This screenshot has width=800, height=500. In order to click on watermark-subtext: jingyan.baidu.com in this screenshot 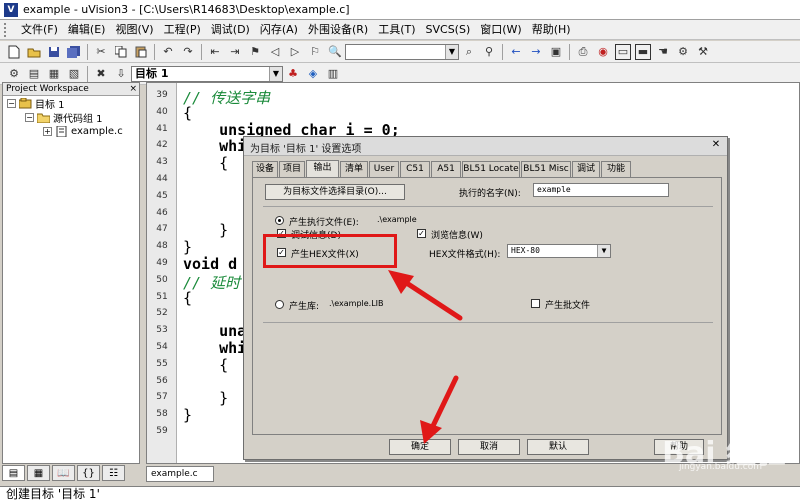, I will do `click(720, 467)`.